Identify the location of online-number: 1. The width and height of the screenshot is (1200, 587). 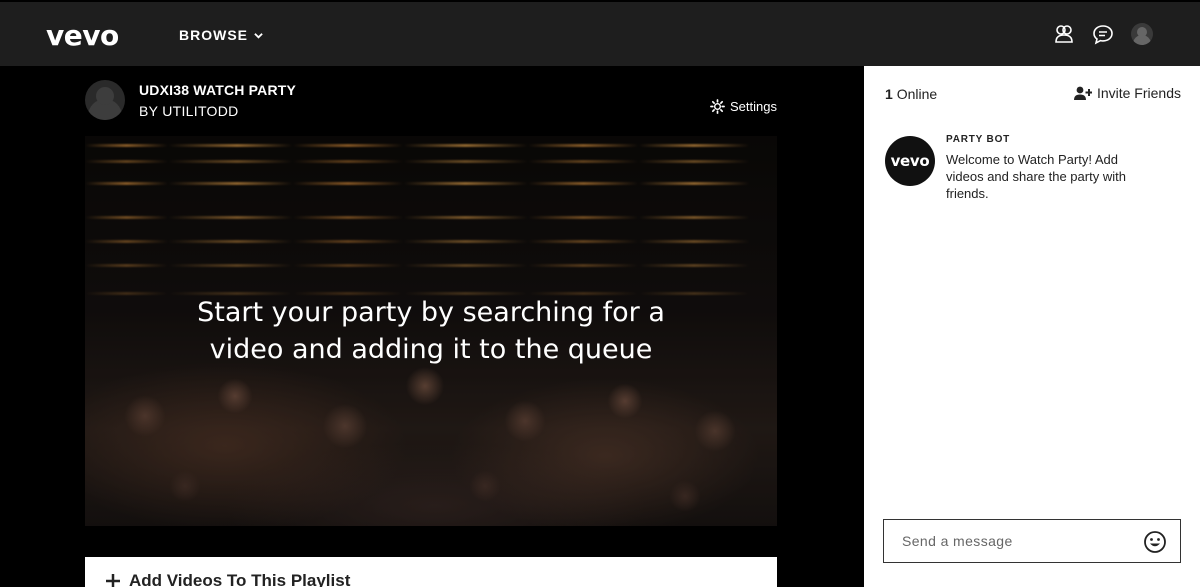
(889, 94).